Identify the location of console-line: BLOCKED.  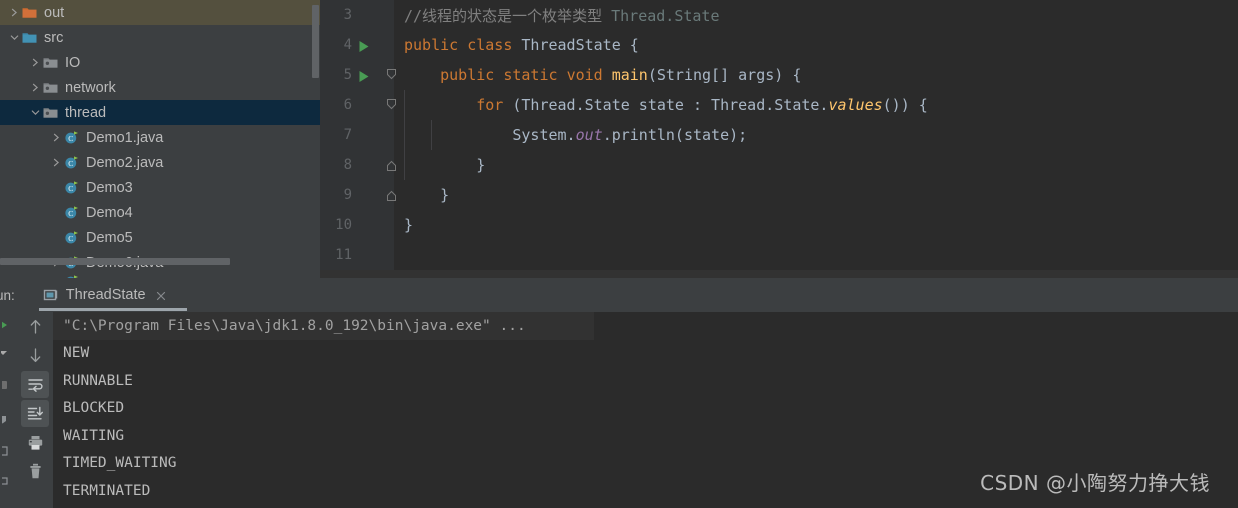
(94, 408).